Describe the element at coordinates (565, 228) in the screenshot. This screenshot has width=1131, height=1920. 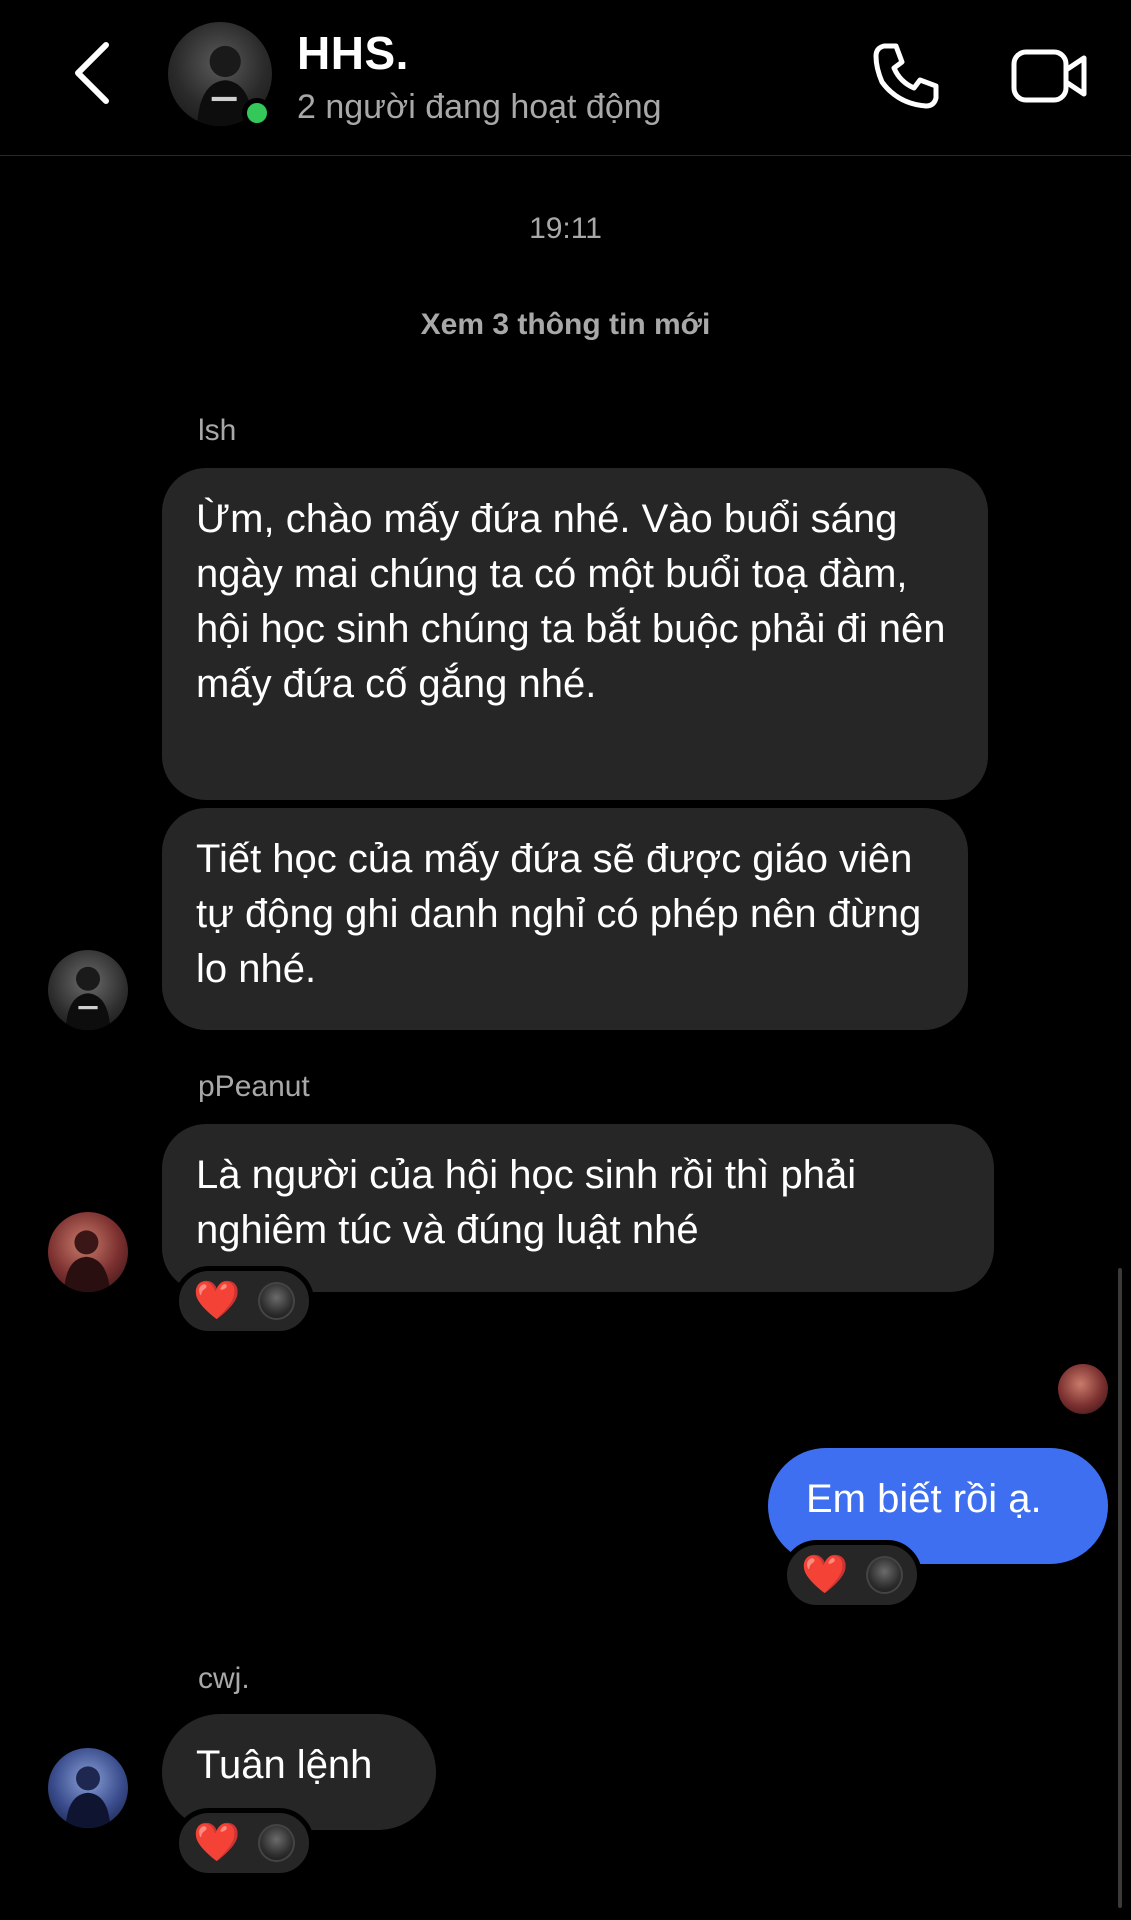
I see `message-timestamp: 19:11` at that location.